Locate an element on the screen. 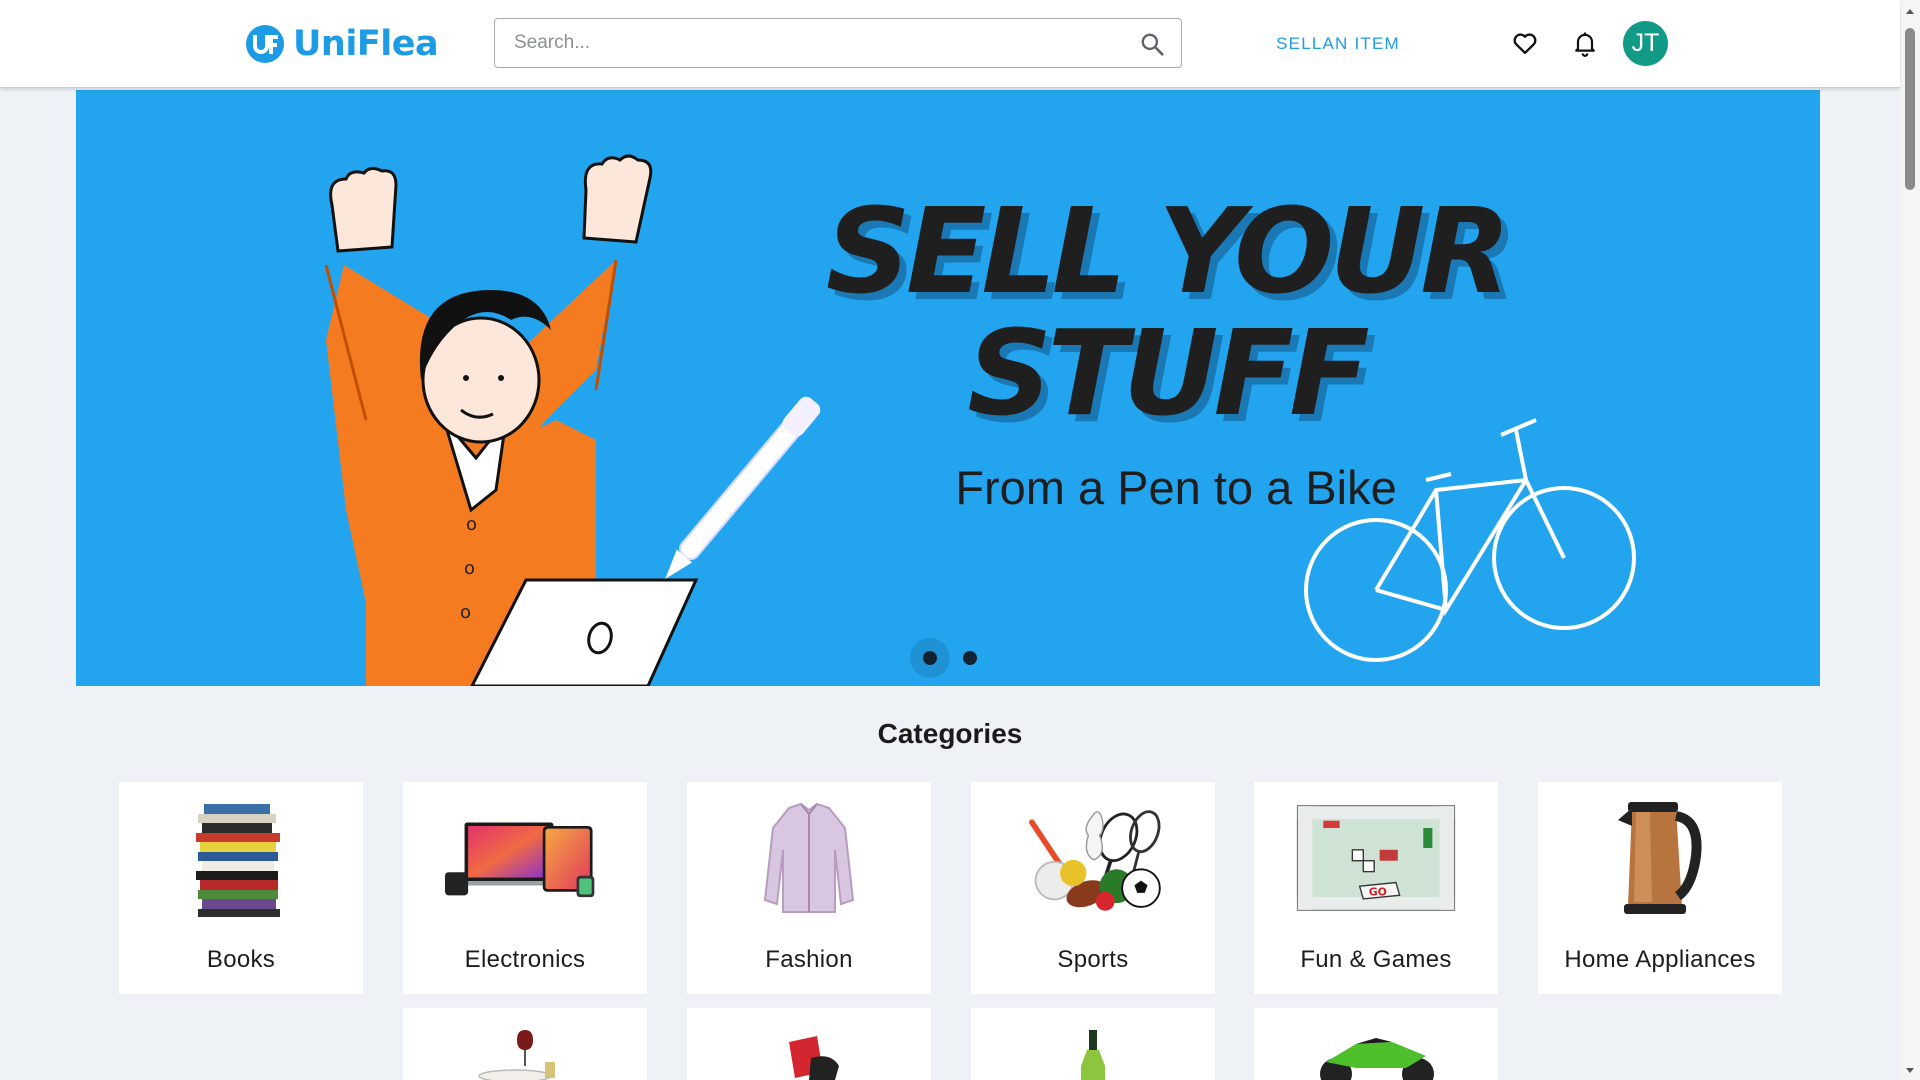 This screenshot has width=1920, height=1080. category-card-electronics: Electronics is located at coordinates (525, 888).